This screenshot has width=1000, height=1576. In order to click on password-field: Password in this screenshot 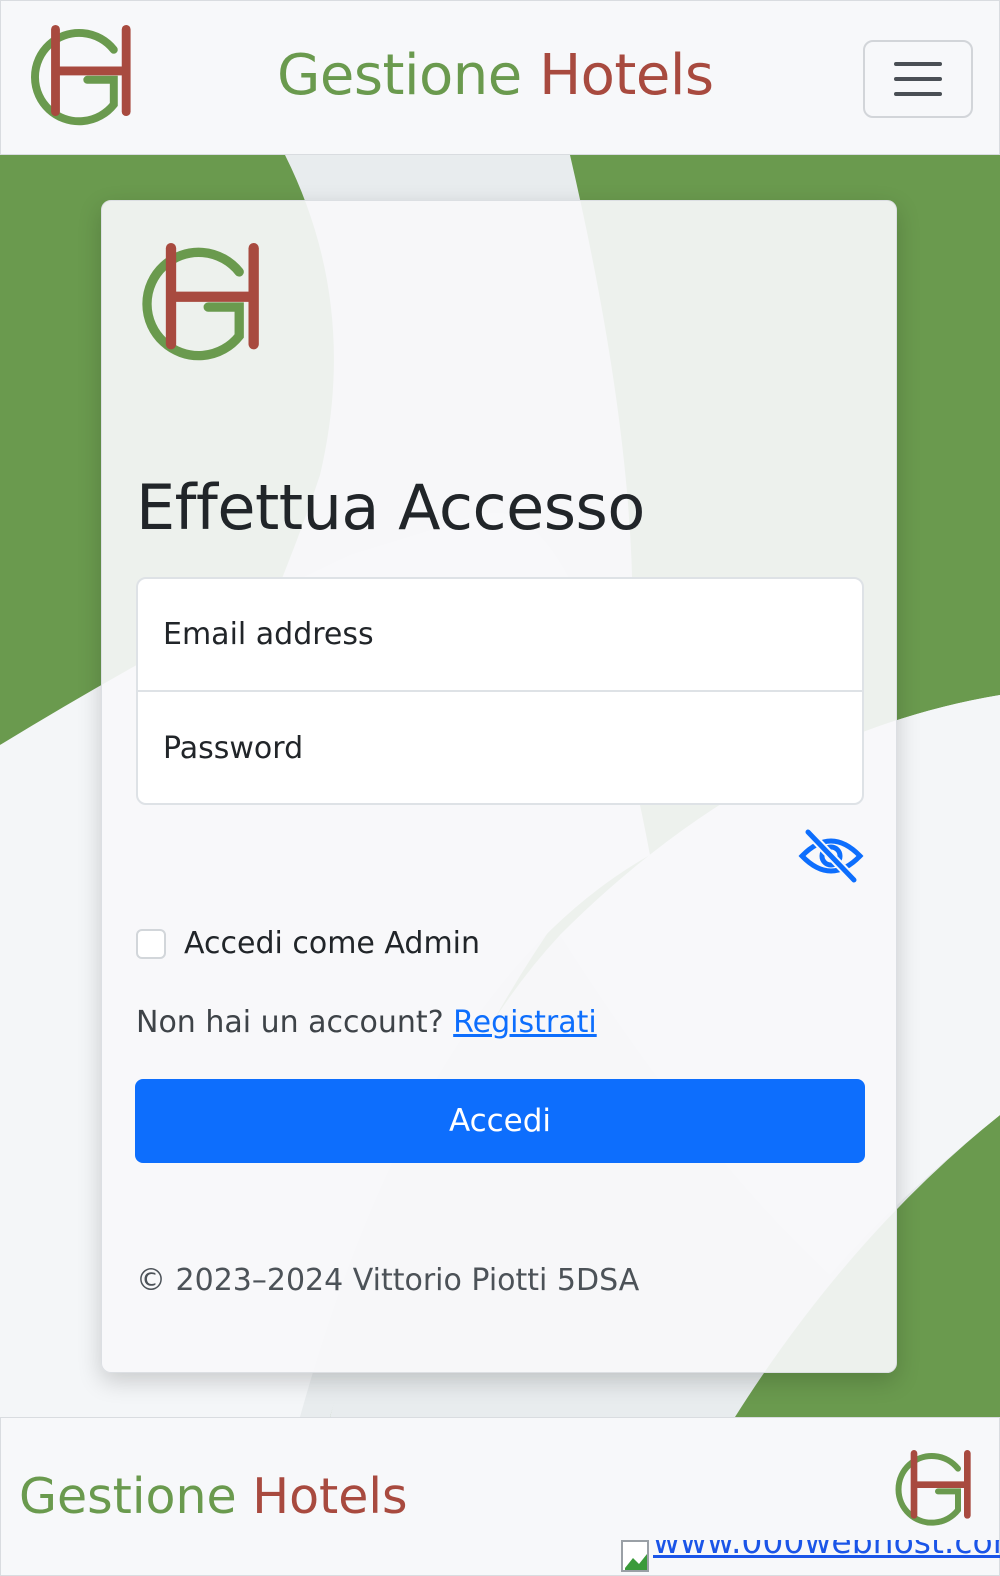, I will do `click(500, 748)`.